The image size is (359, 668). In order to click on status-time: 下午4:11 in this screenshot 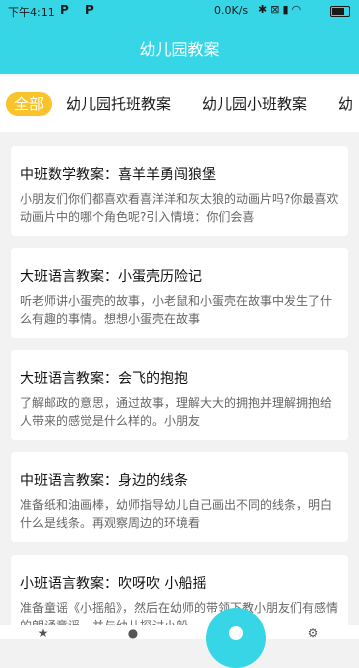, I will do `click(31, 12)`.